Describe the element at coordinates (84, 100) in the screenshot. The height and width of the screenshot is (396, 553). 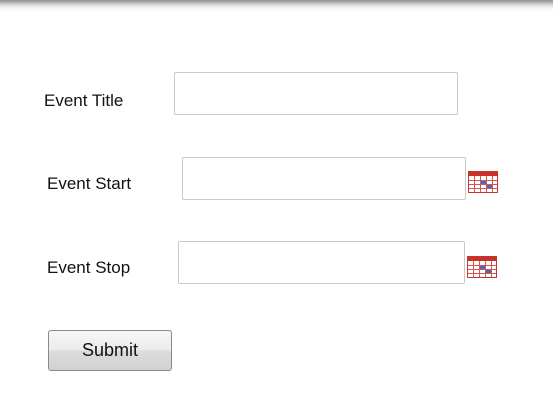
I see `event-title-label: Event Title` at that location.